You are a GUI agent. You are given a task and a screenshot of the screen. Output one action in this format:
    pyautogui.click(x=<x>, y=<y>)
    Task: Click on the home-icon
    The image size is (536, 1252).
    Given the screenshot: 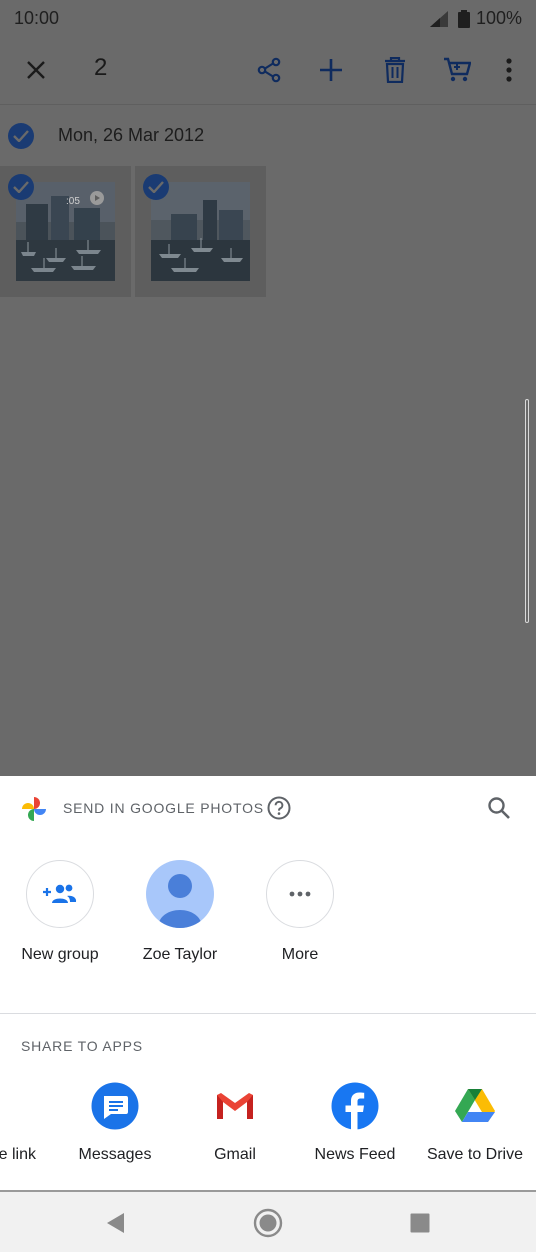 What is the action you would take?
    pyautogui.click(x=268, y=1223)
    